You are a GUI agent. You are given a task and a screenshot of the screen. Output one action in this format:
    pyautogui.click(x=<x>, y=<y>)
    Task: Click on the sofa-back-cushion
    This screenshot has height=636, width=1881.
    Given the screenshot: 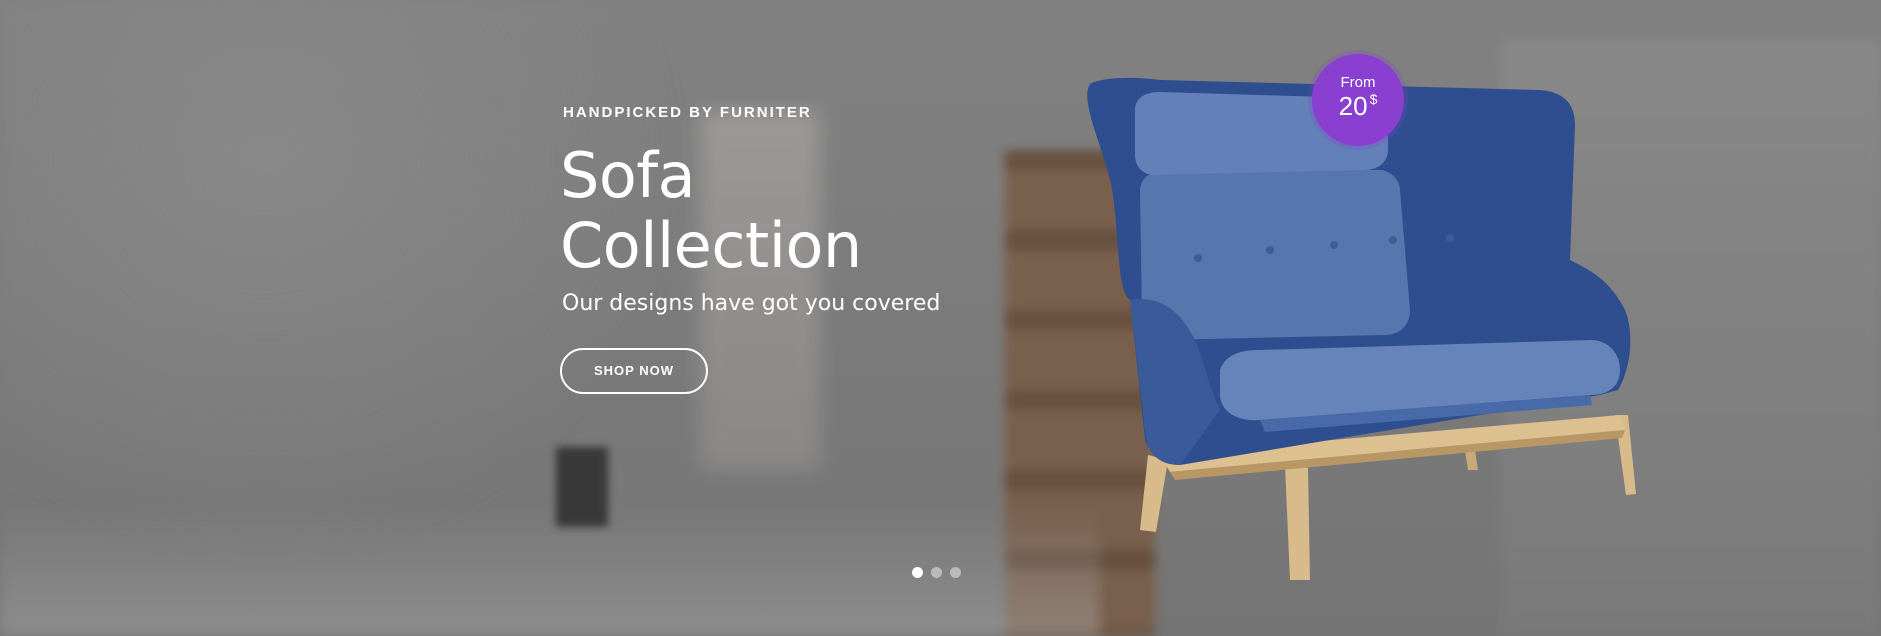 What is the action you would take?
    pyautogui.click(x=1275, y=255)
    